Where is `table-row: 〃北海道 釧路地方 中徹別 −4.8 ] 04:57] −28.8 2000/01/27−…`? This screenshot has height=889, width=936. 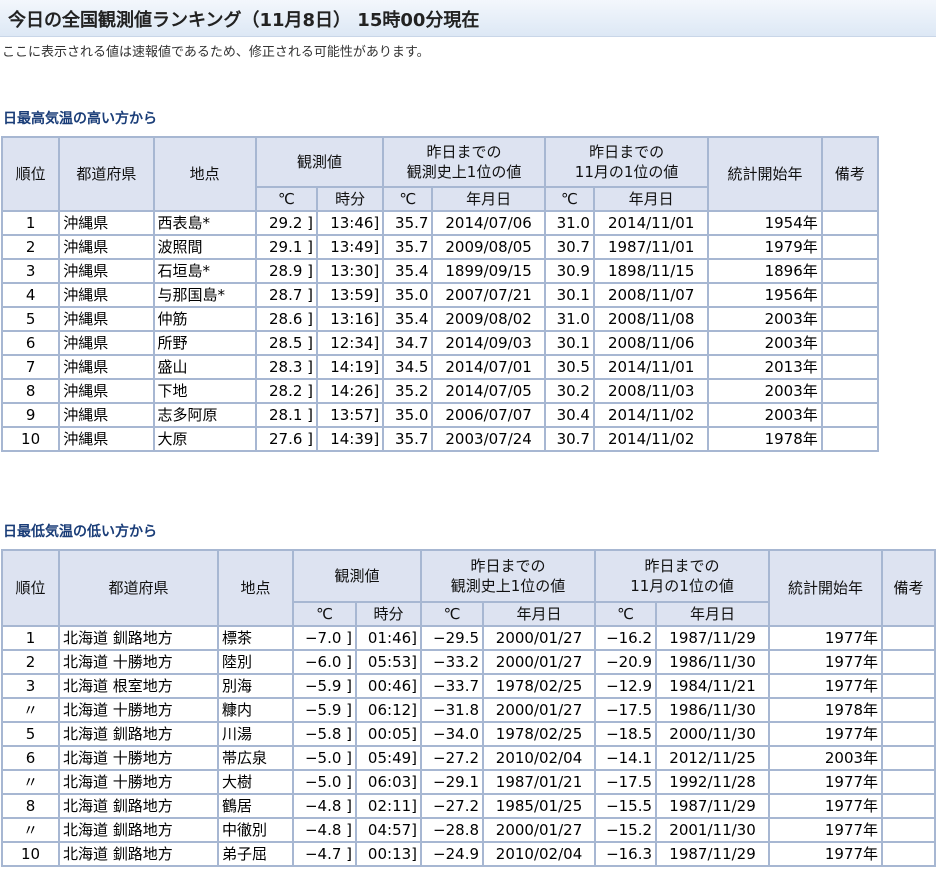 table-row: 〃北海道 釧路地方 中徹別 −4.8 ] 04:57] −28.8 2000/01/27−… is located at coordinates (468, 830).